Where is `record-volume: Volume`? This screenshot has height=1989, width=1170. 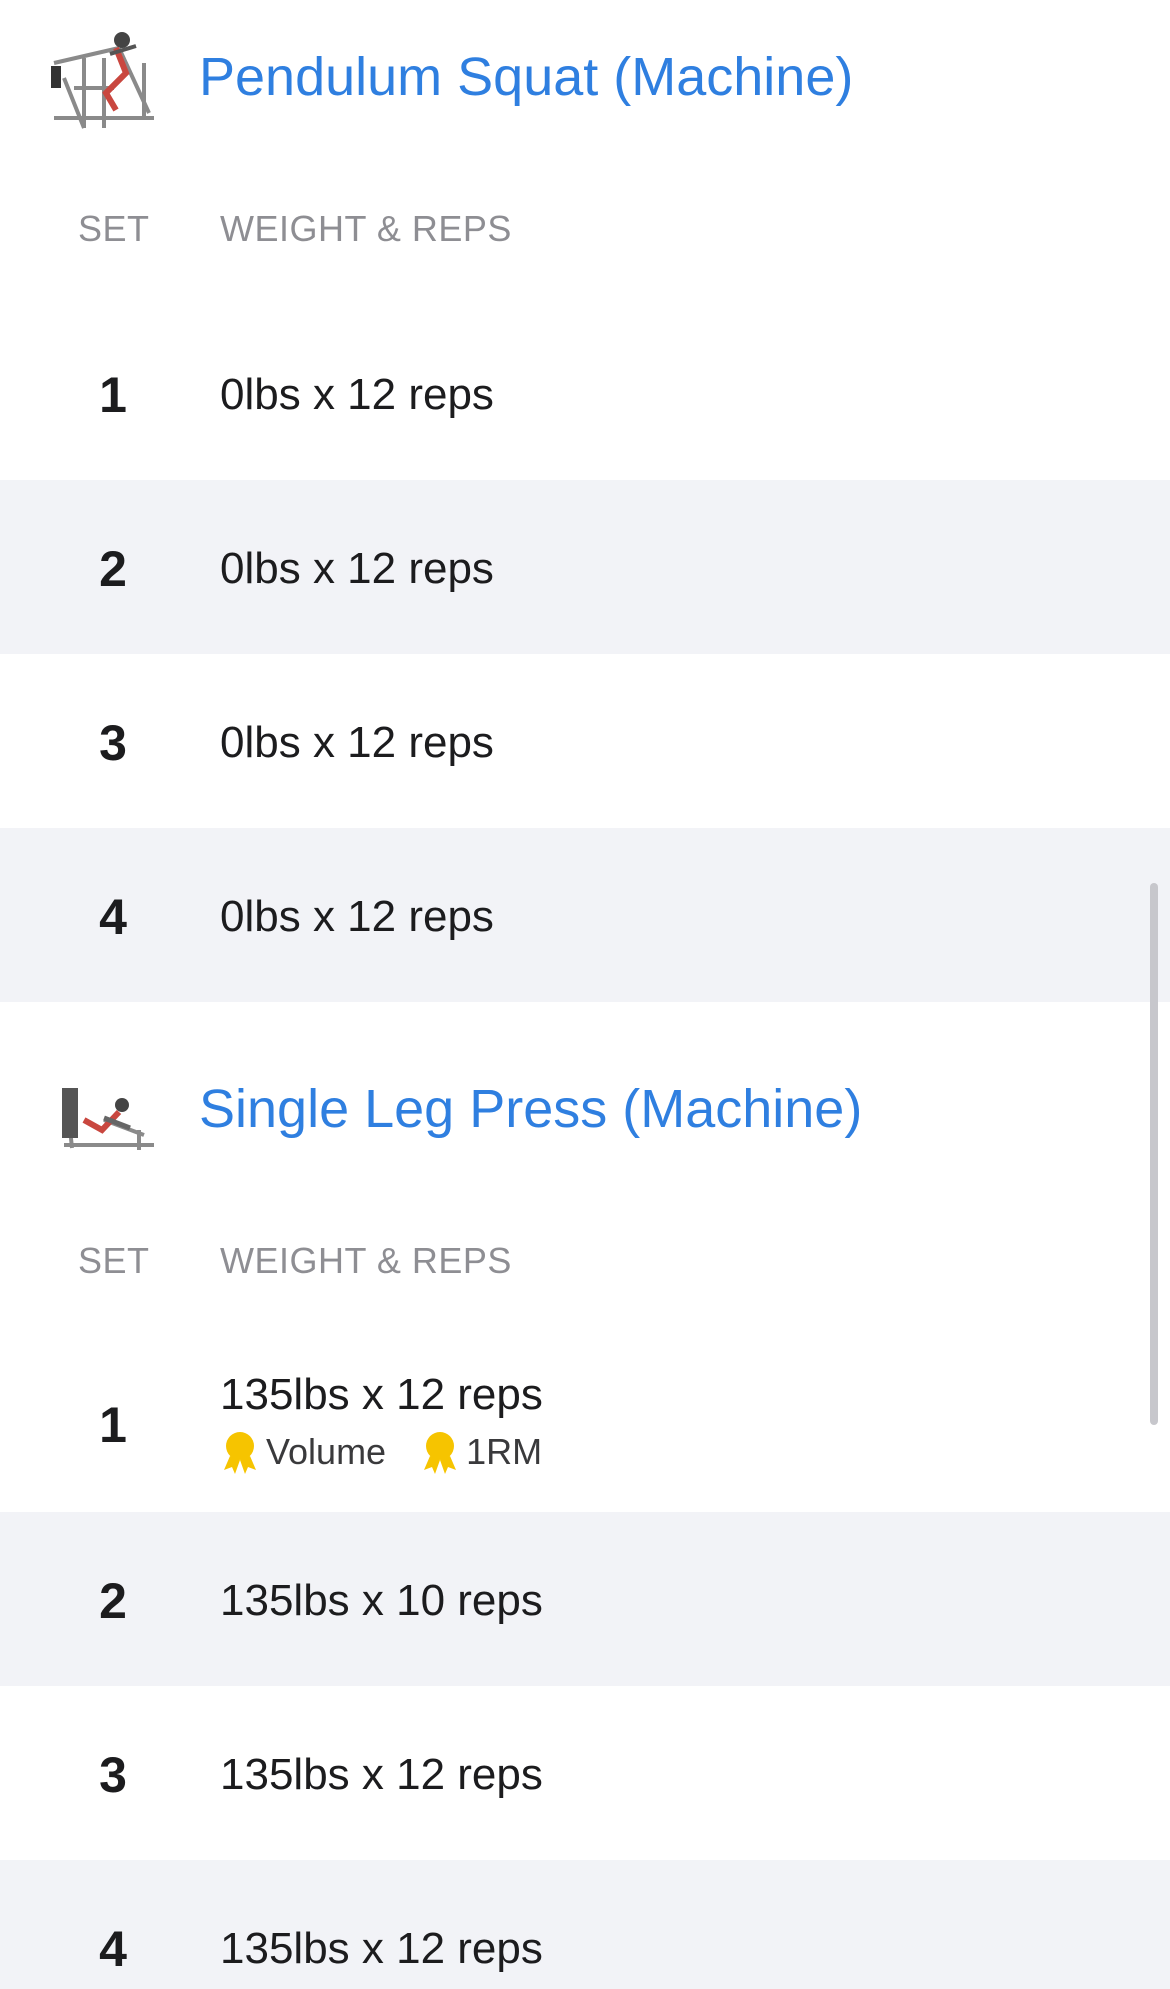 record-volume: Volume is located at coordinates (326, 1451).